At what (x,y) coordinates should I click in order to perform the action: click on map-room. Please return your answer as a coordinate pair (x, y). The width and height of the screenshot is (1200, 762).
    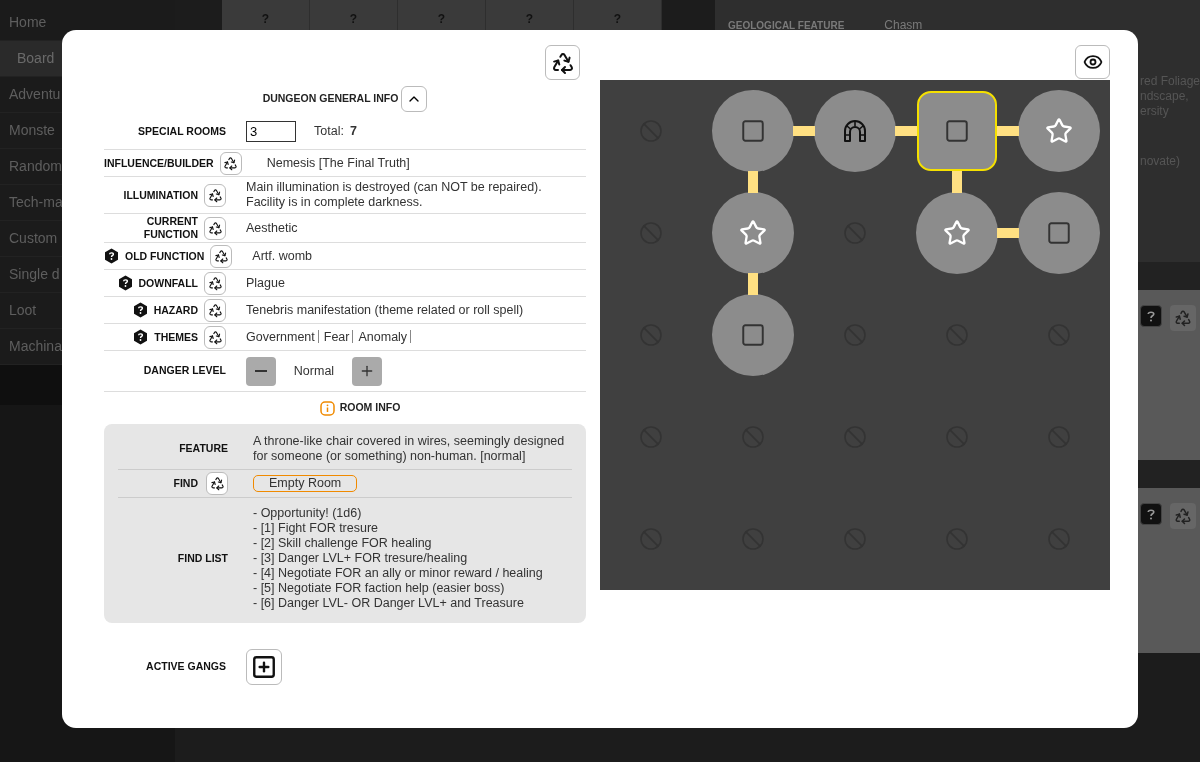
    Looking at the image, I should click on (957, 131).